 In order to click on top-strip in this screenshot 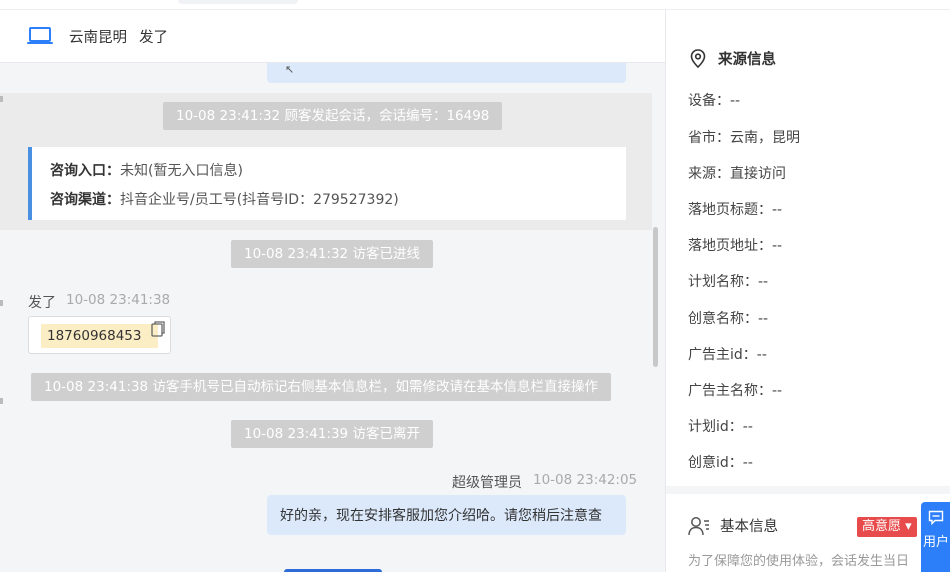, I will do `click(475, 5)`.